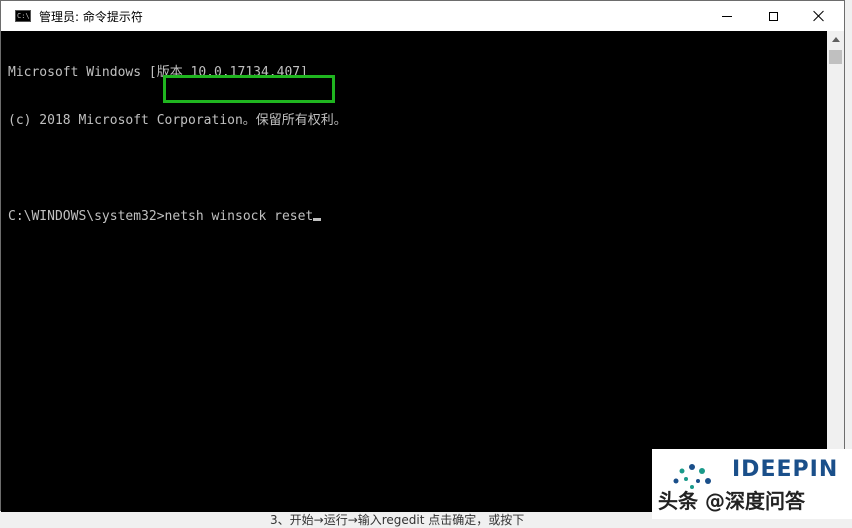 This screenshot has height=528, width=852. Describe the element at coordinates (86, 216) in the screenshot. I see `prompt-text: C:\WINDOWS\system32>` at that location.